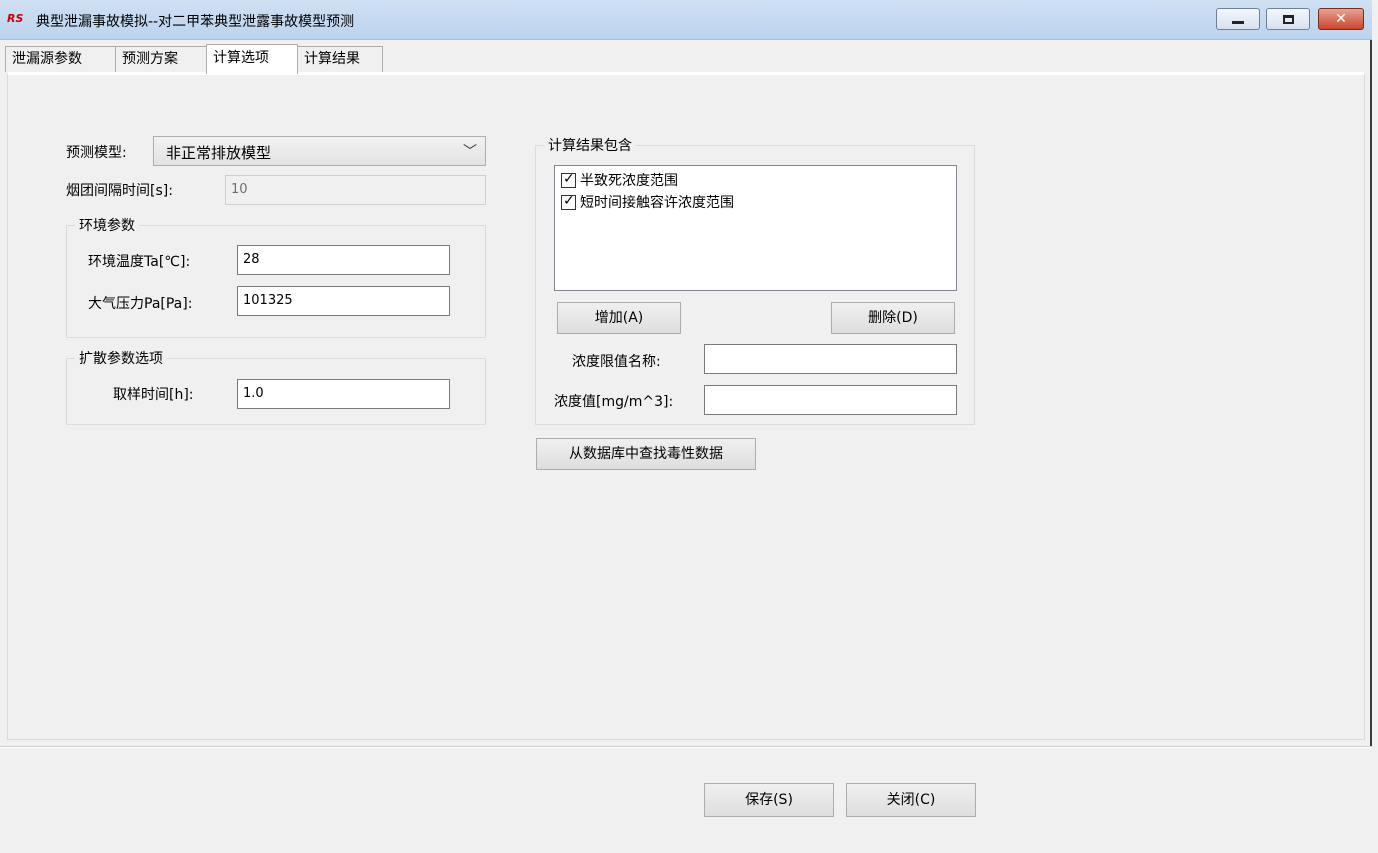  Describe the element at coordinates (646, 454) in the screenshot. I see `search-toxicity-db-button: 从数据库中查找毒性数据` at that location.